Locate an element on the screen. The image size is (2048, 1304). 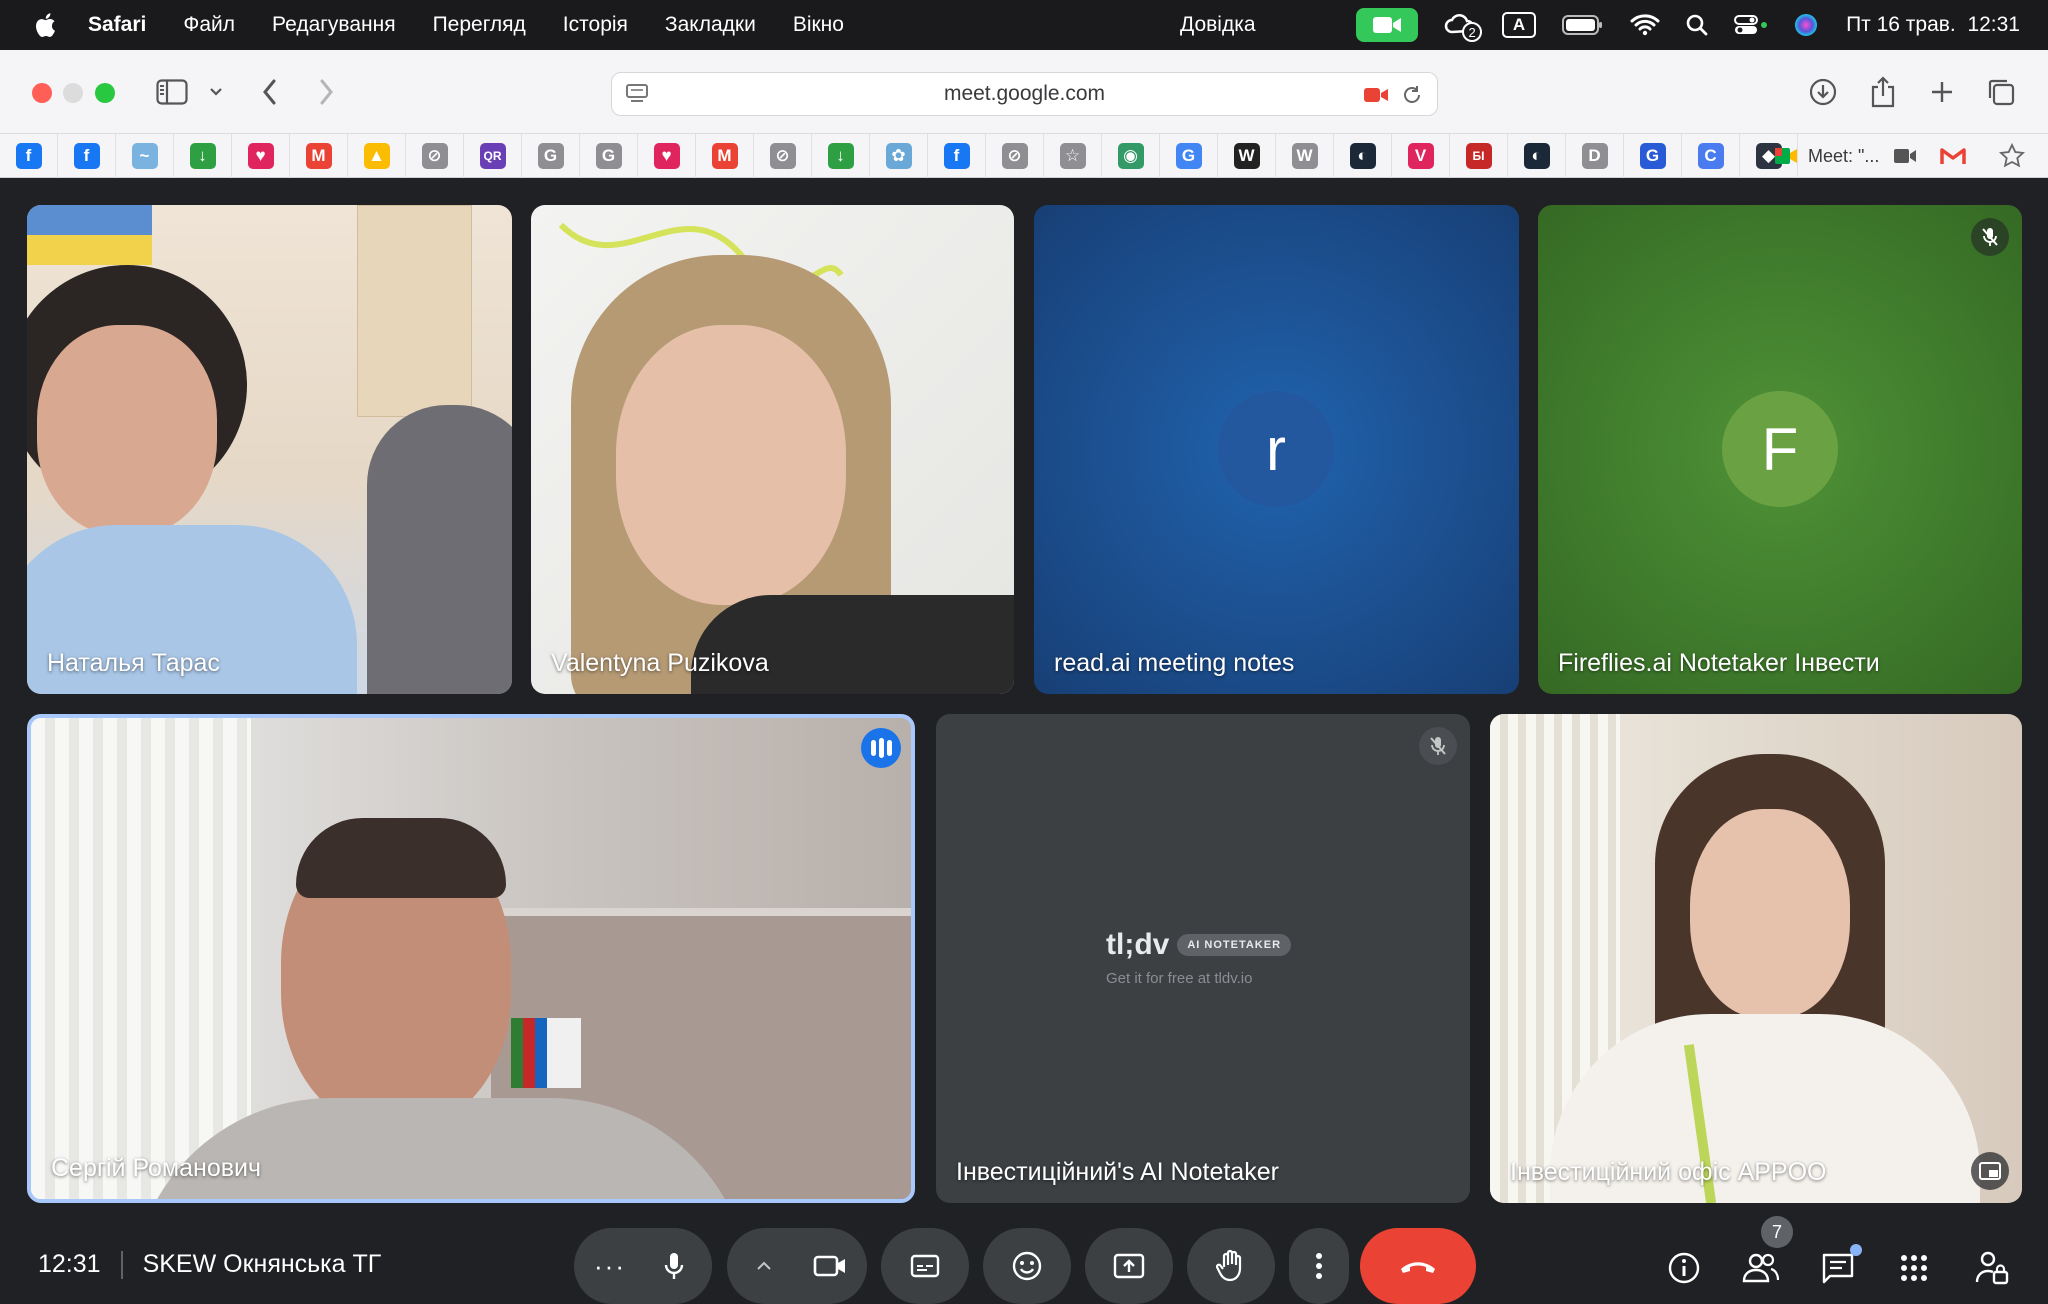
camera-icon is located at coordinates (830, 1266).